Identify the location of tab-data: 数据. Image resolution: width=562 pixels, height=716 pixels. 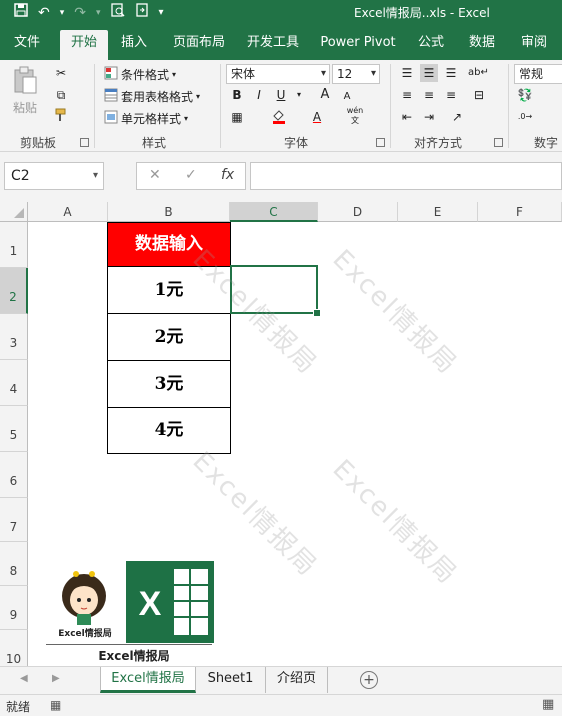
(482, 45).